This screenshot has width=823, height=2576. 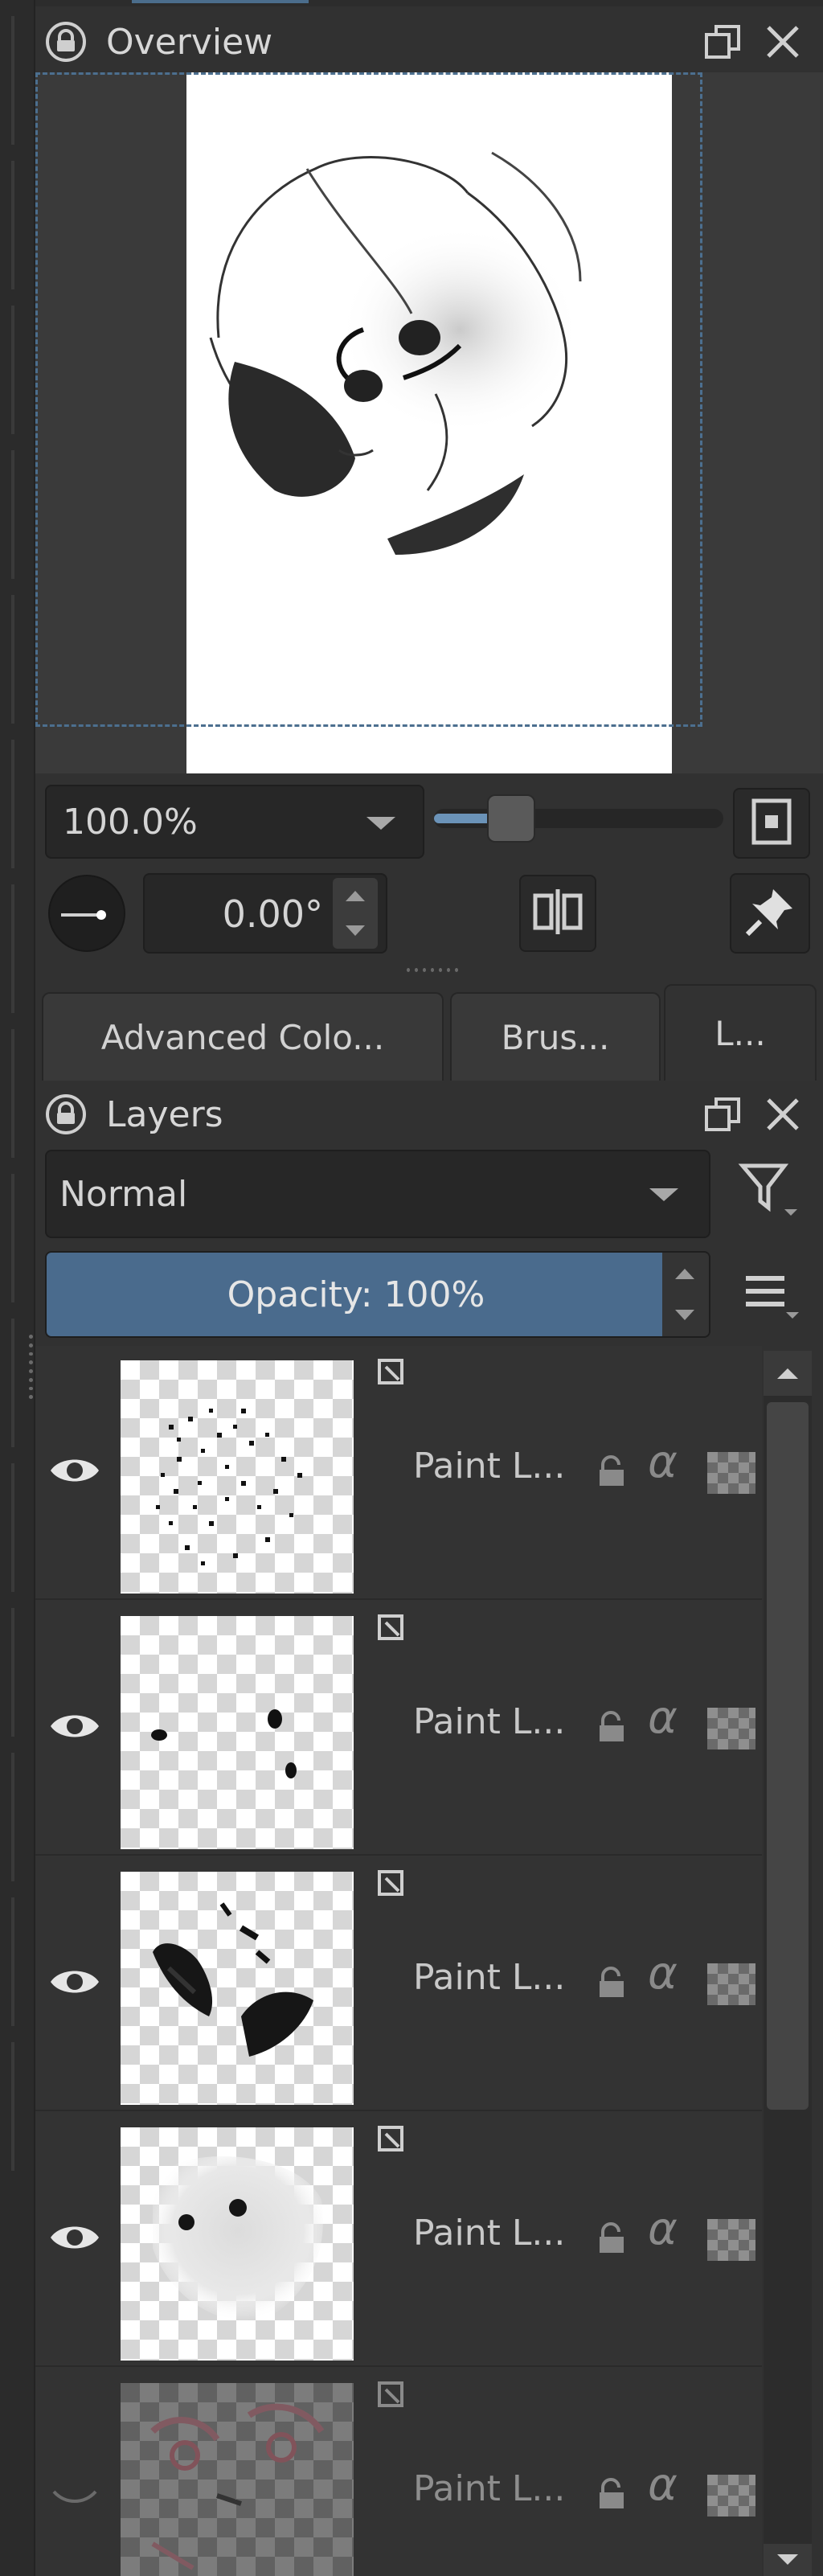 I want to click on blend-mode-value: Normal, so click(x=123, y=1194).